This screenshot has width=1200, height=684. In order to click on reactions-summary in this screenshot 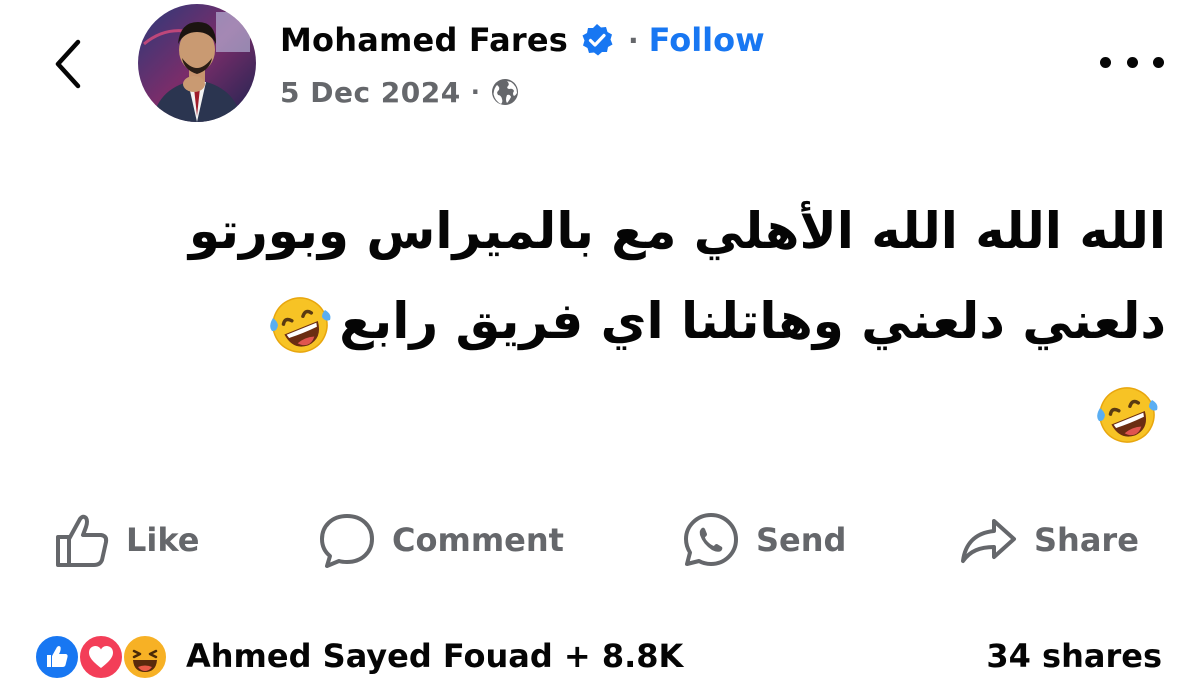, I will do `click(104, 656)`.